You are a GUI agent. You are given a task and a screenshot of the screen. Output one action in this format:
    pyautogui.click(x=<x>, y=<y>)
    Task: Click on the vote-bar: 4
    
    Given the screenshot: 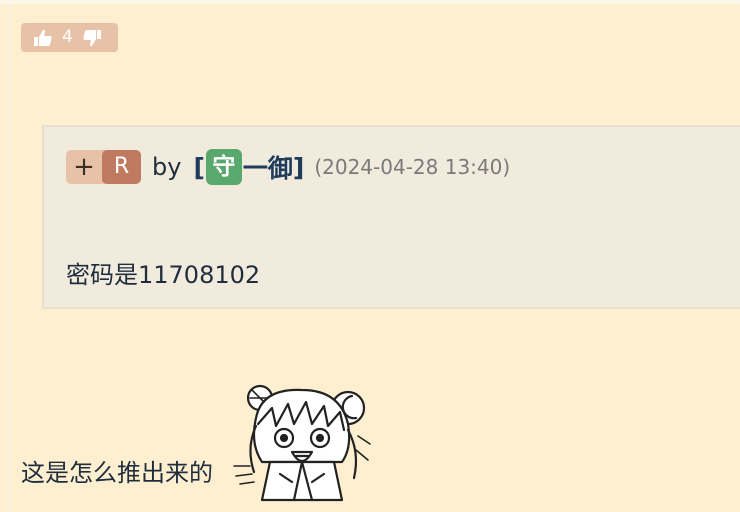 What is the action you would take?
    pyautogui.click(x=69, y=37)
    